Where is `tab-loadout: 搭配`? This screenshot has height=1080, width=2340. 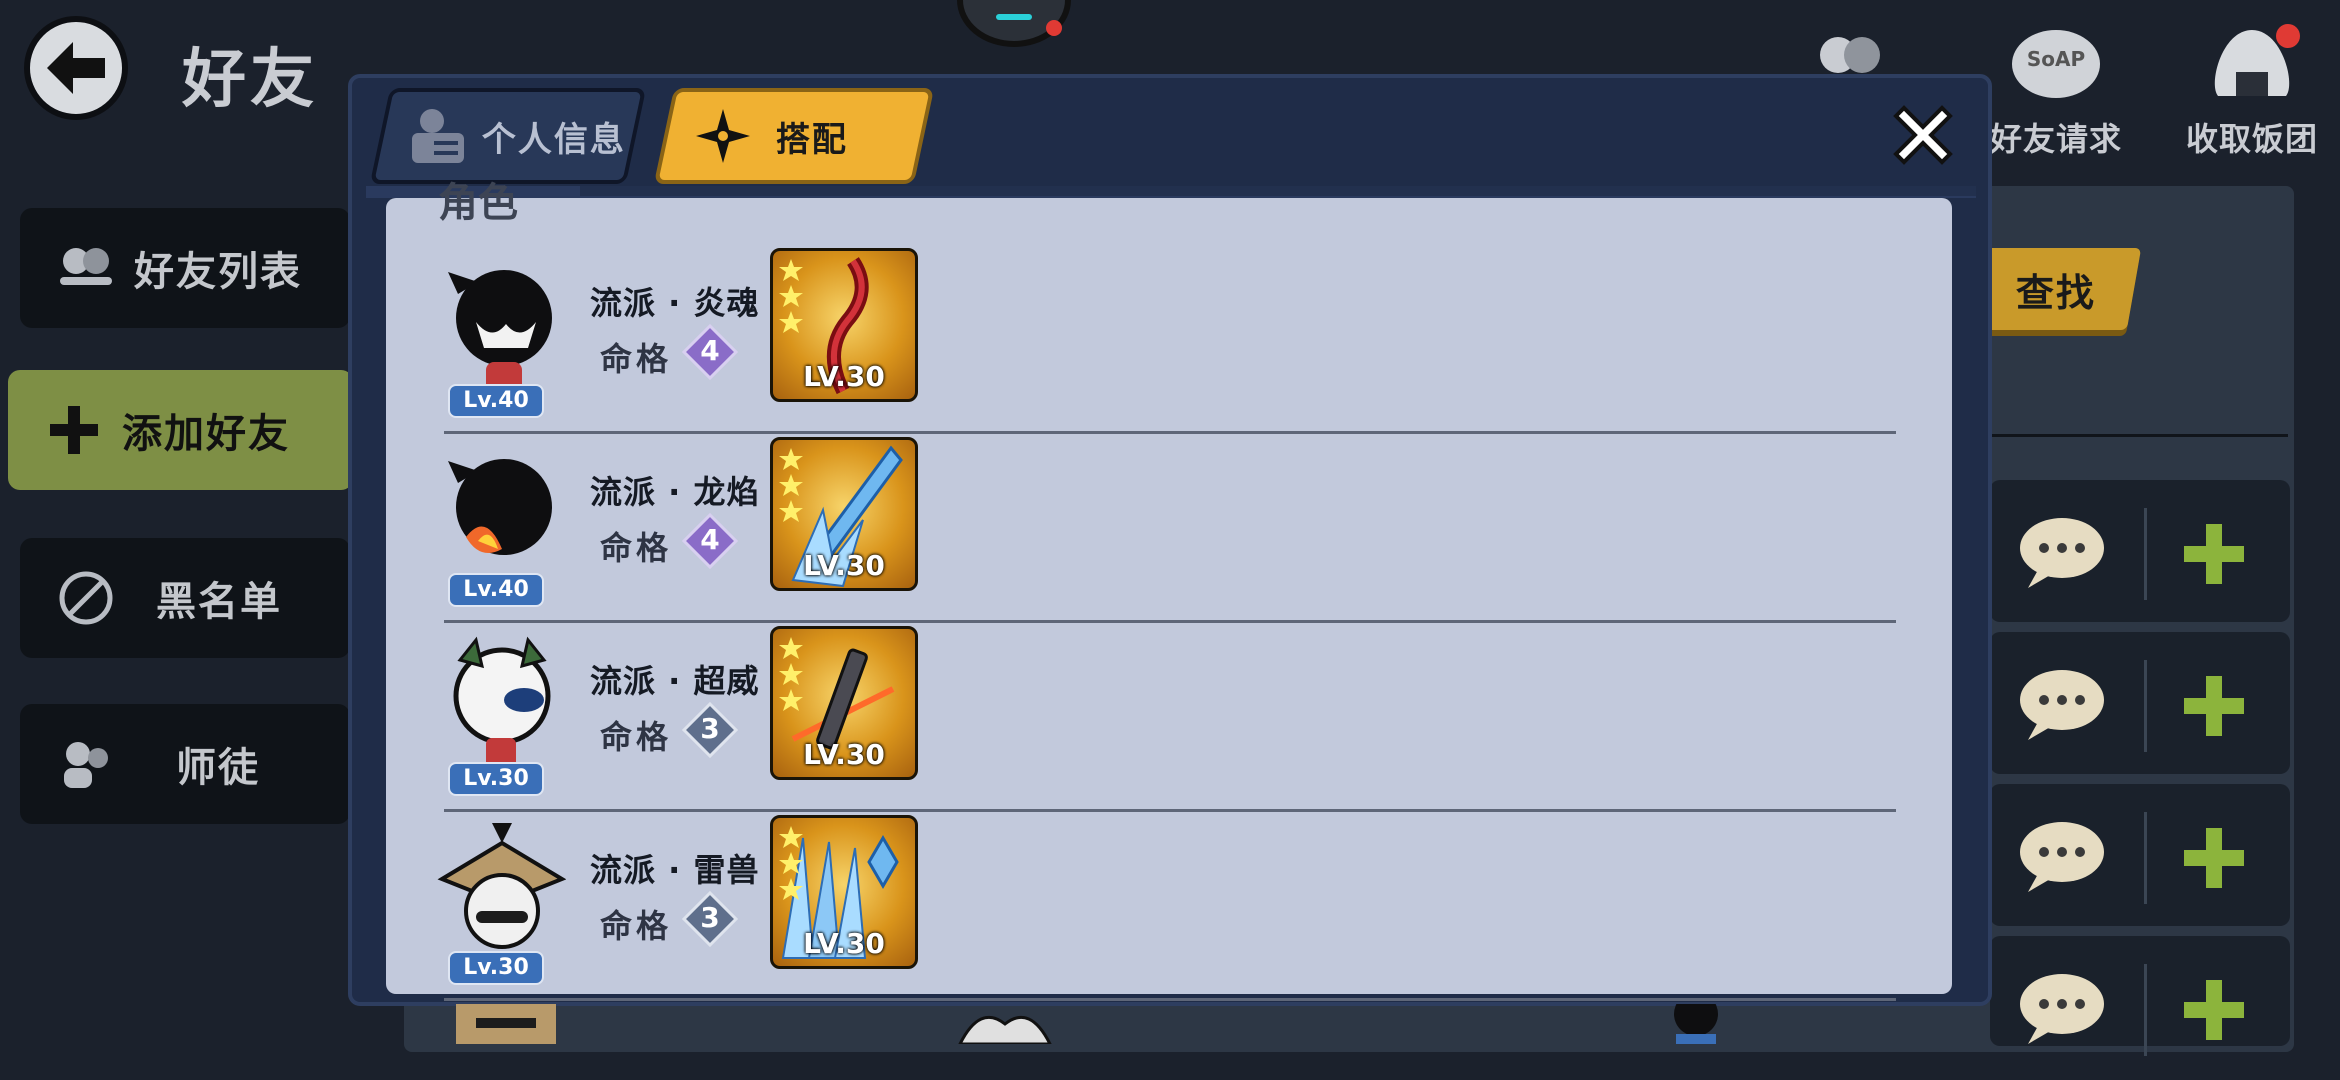 tab-loadout: 搭配 is located at coordinates (794, 136).